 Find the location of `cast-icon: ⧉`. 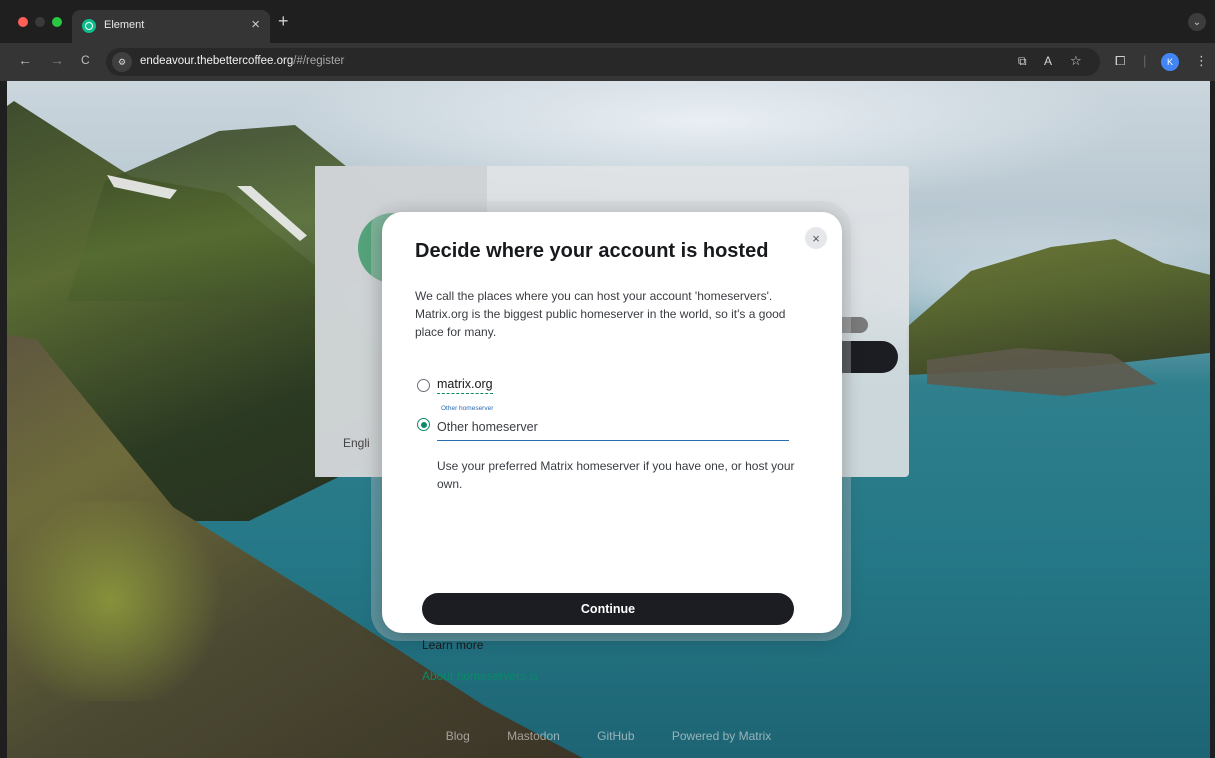

cast-icon: ⧉ is located at coordinates (1022, 61).